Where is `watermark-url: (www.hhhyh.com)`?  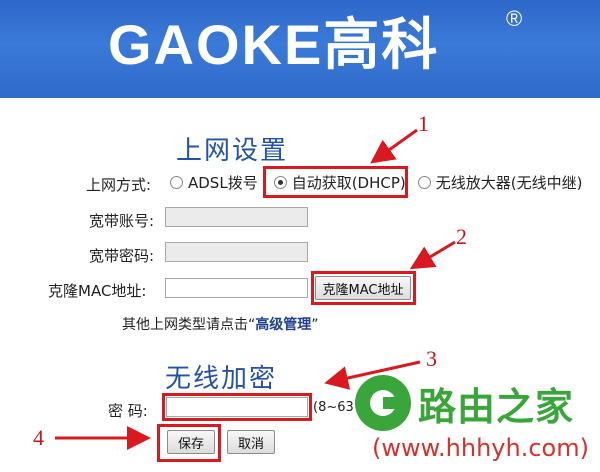 watermark-url: (www.hhhyh.com) is located at coordinates (480, 448).